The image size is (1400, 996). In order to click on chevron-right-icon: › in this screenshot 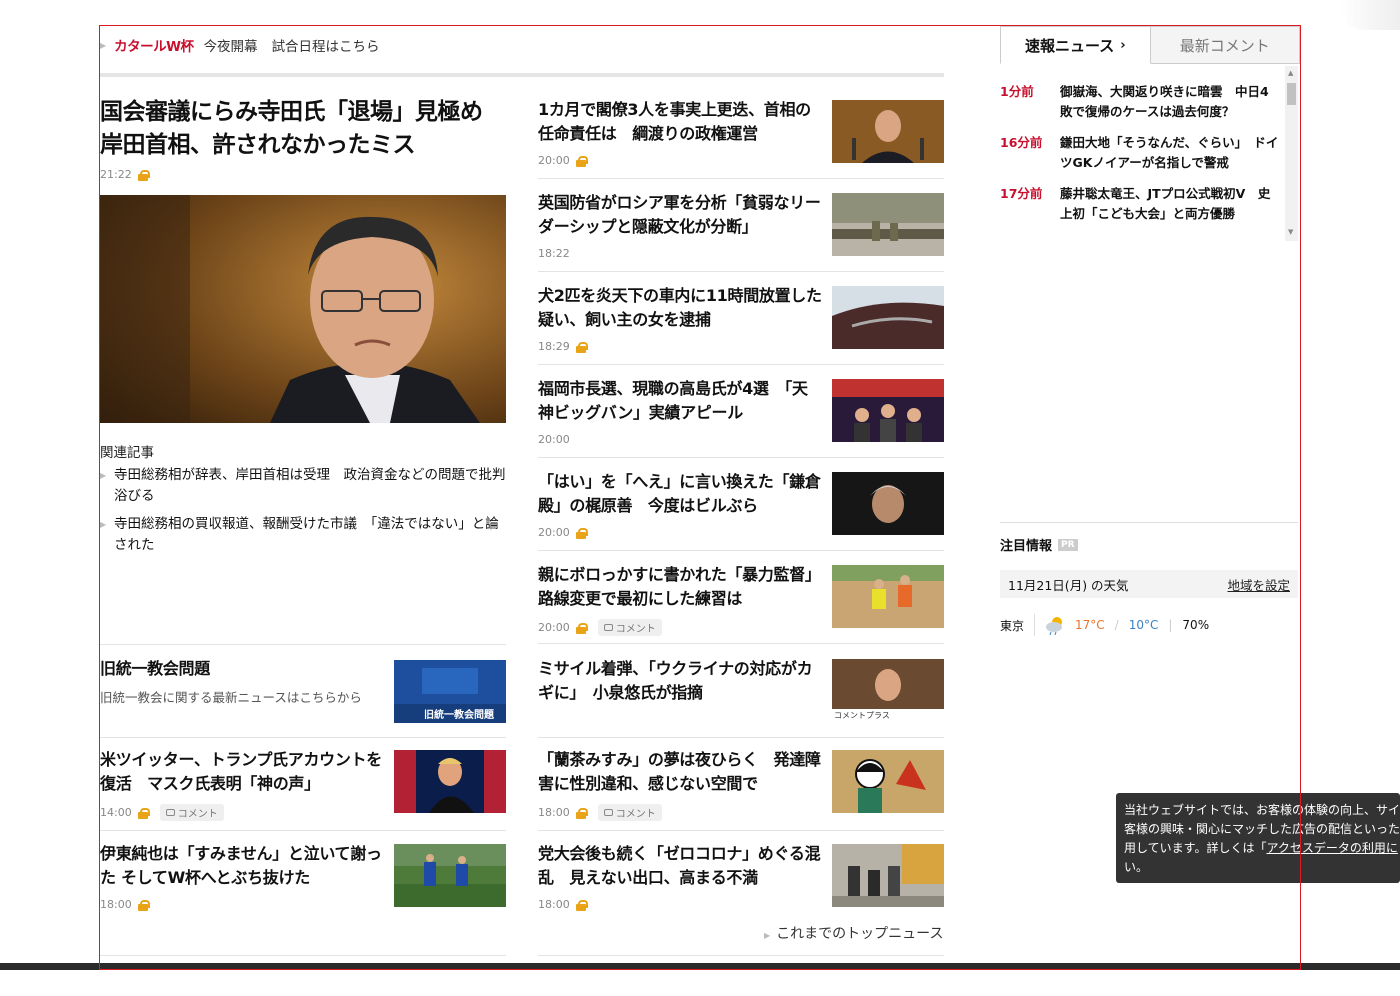, I will do `click(1123, 45)`.